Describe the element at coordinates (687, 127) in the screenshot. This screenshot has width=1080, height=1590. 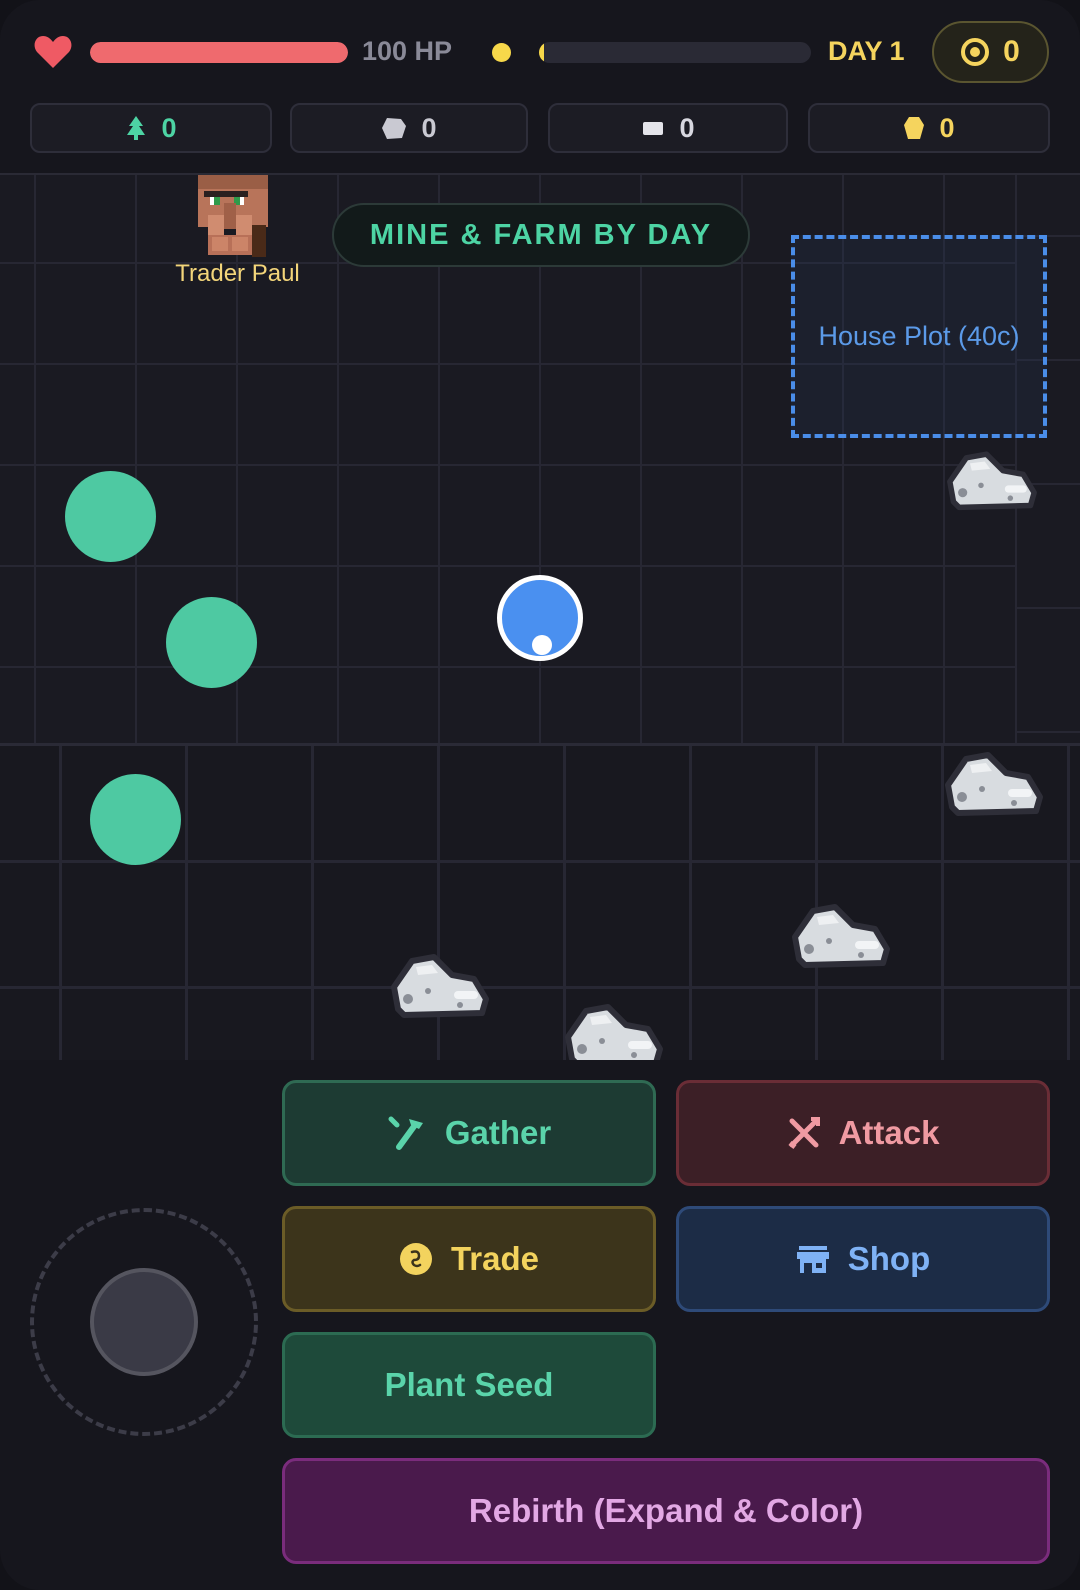
I see `resource-iron-value: 0` at that location.